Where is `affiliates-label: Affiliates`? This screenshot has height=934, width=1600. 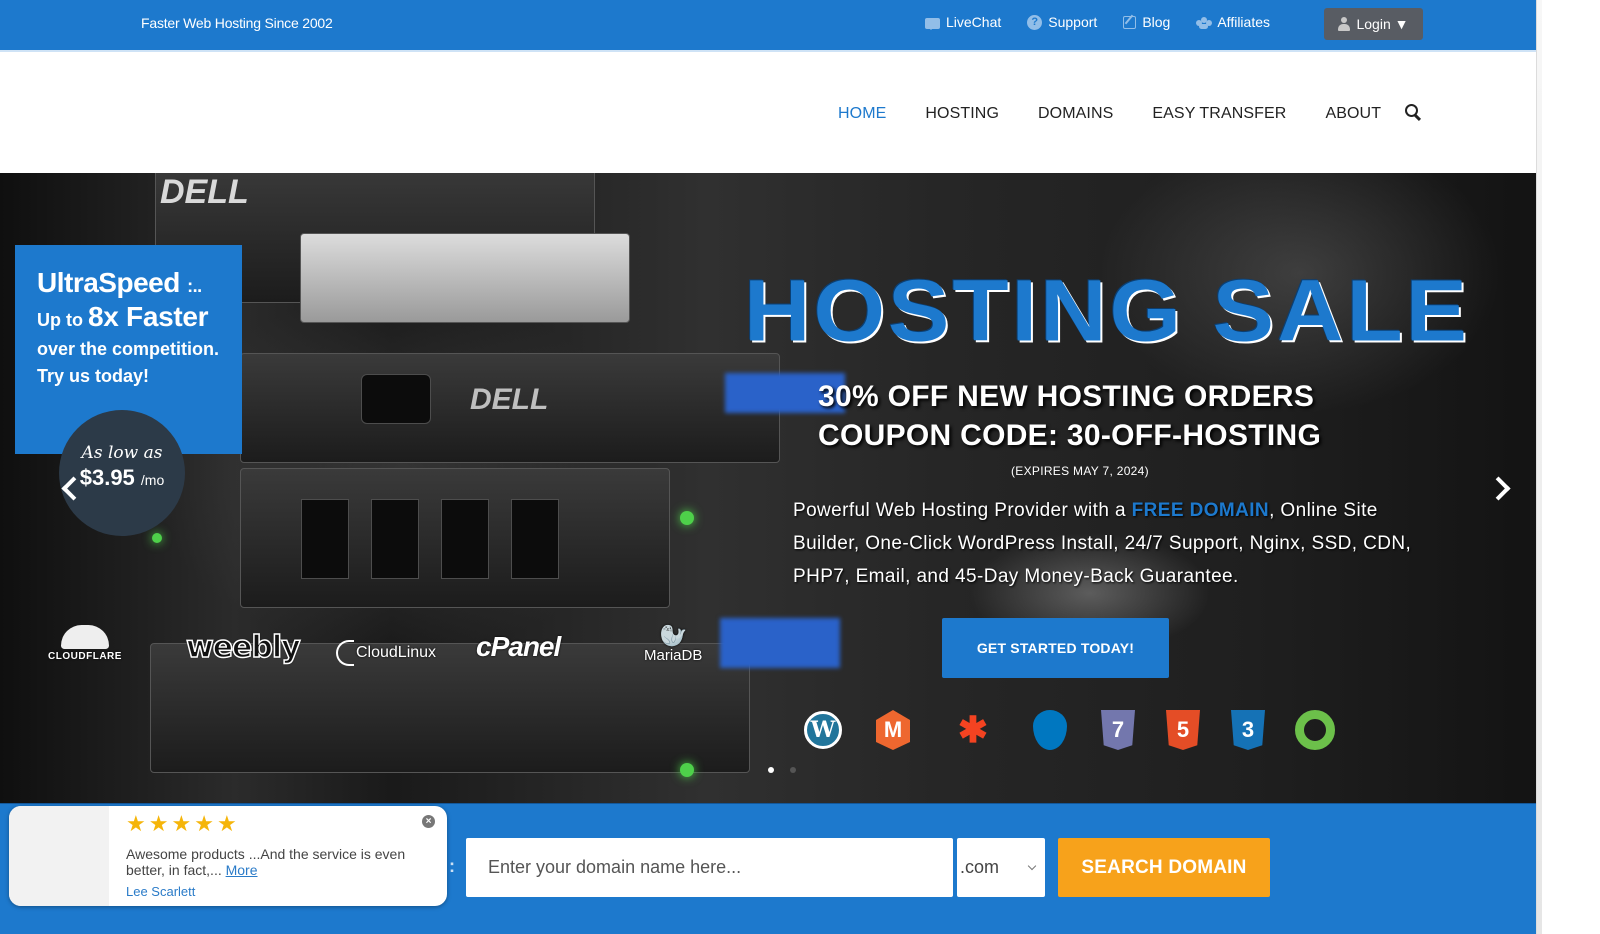
affiliates-label: Affiliates is located at coordinates (1244, 22).